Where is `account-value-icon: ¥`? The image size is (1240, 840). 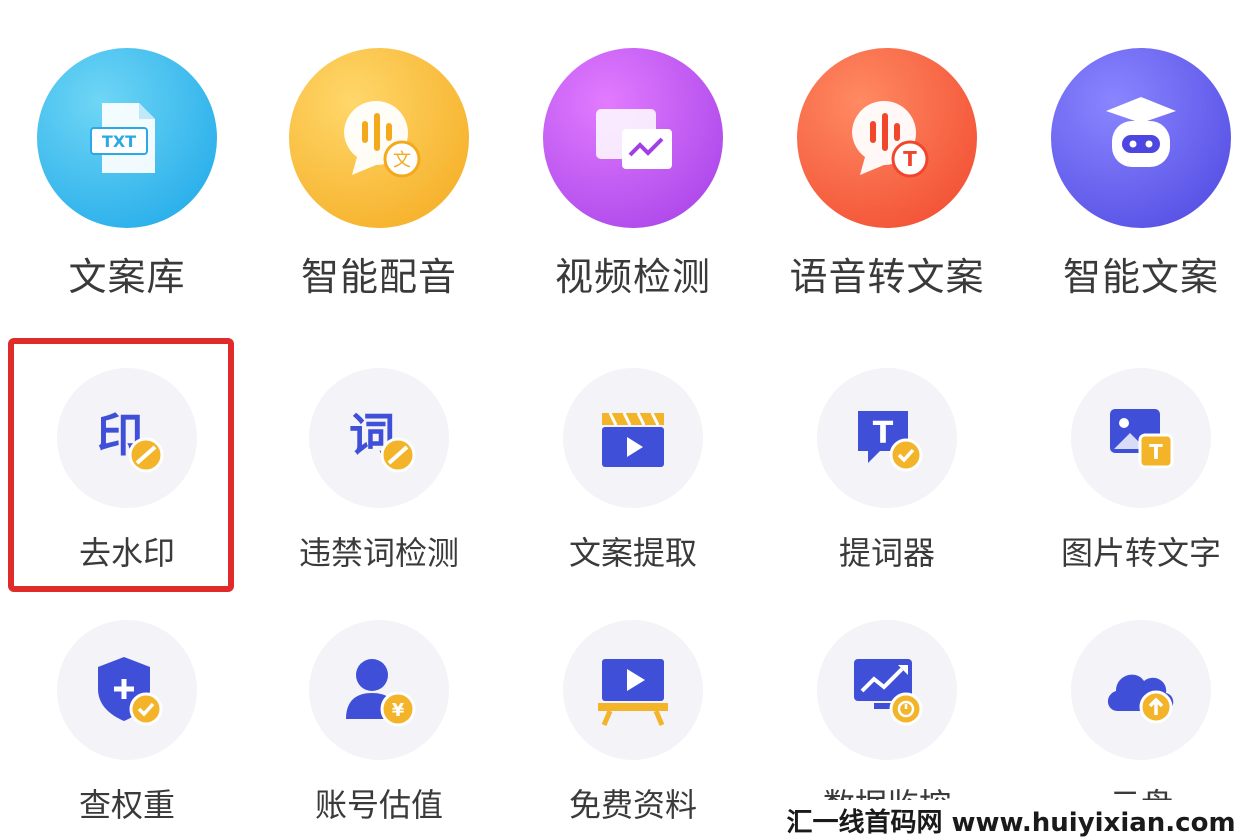
account-value-icon: ¥ is located at coordinates (379, 690).